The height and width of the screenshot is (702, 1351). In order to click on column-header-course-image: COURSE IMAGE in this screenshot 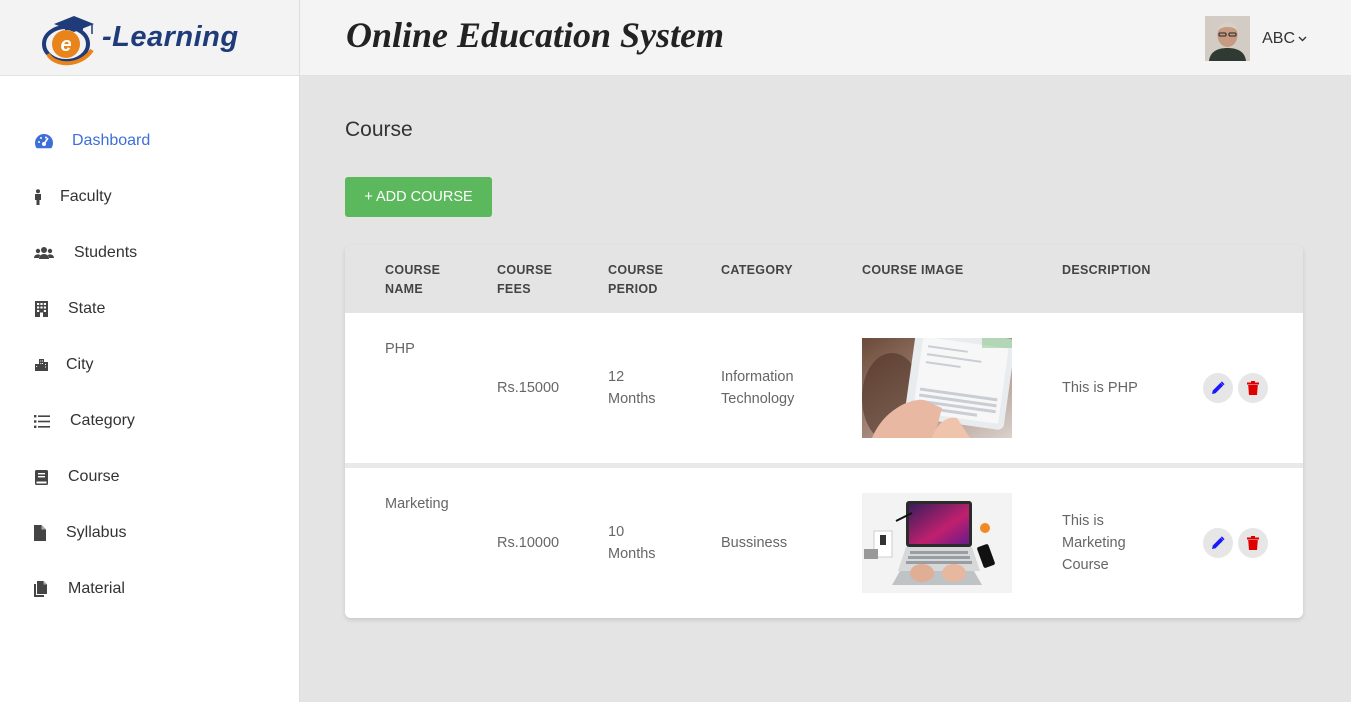, I will do `click(913, 270)`.